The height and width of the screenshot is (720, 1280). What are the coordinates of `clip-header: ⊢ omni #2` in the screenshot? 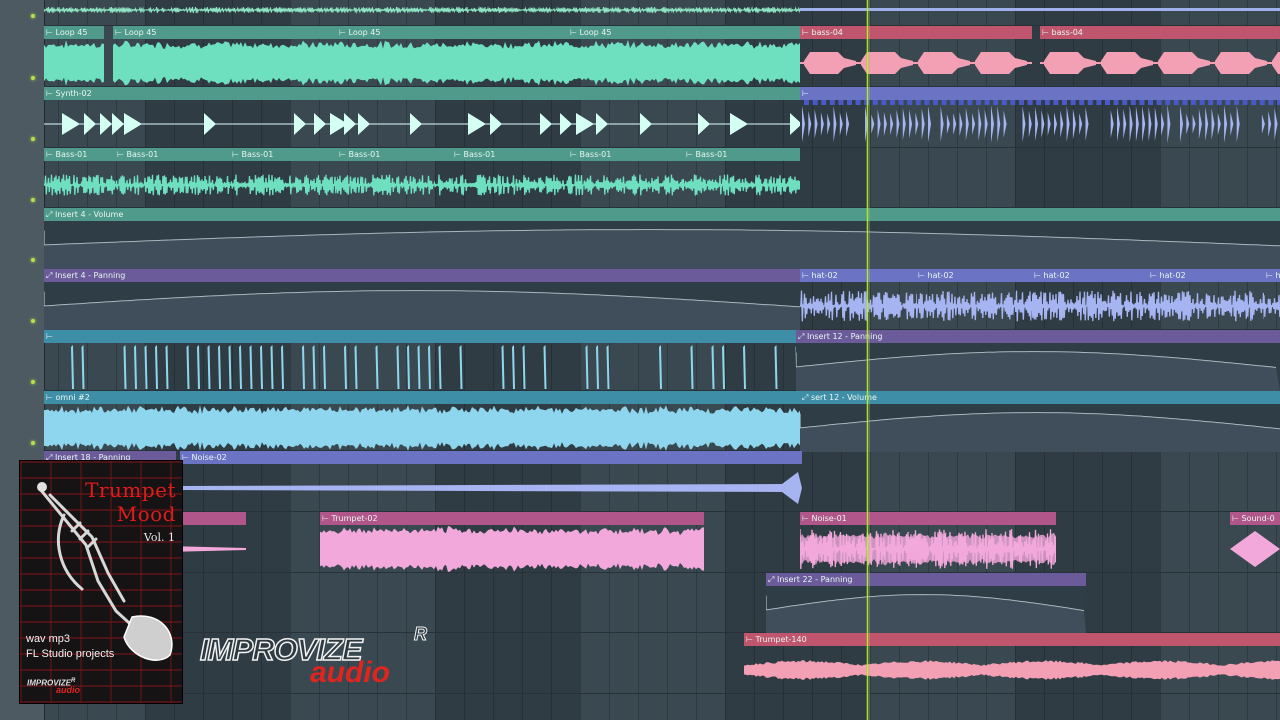 It's located at (422, 397).